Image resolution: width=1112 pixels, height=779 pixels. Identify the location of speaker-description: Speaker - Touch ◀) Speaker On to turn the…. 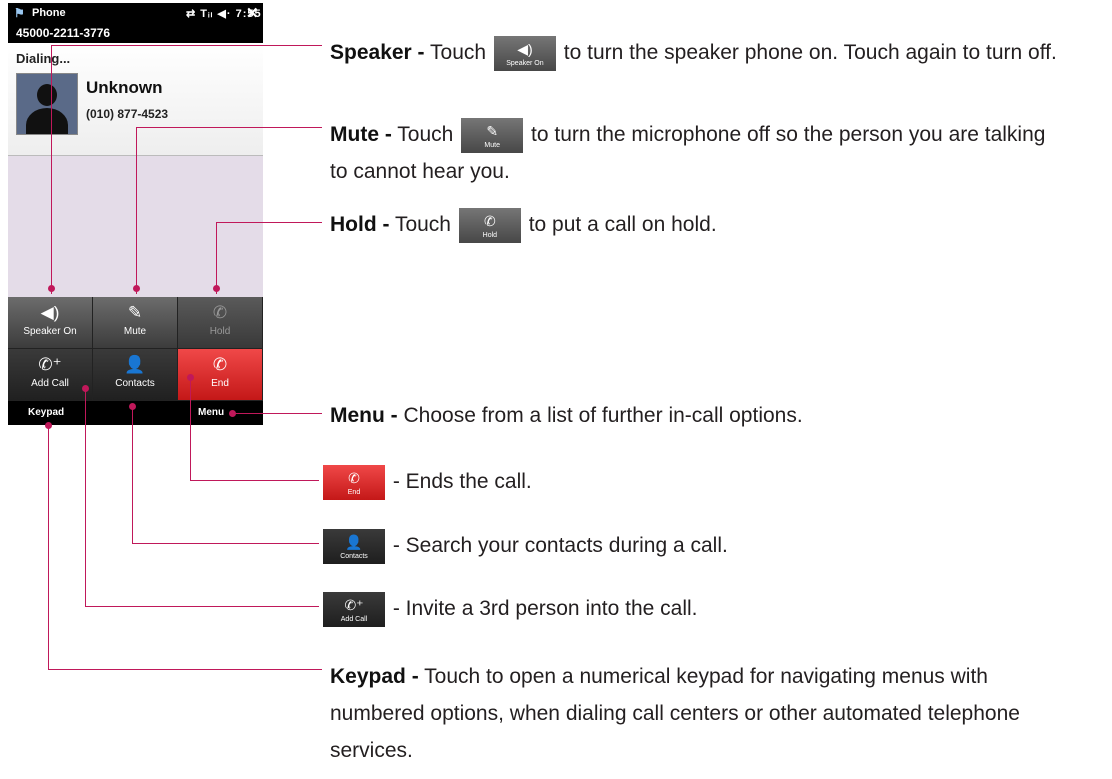
(693, 53).